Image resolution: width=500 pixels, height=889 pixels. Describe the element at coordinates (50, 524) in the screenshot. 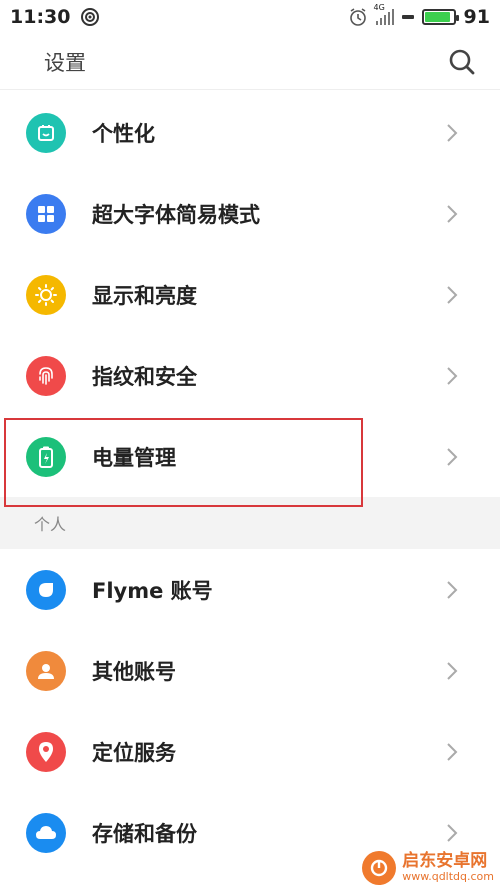

I see `section-label: 个人` at that location.